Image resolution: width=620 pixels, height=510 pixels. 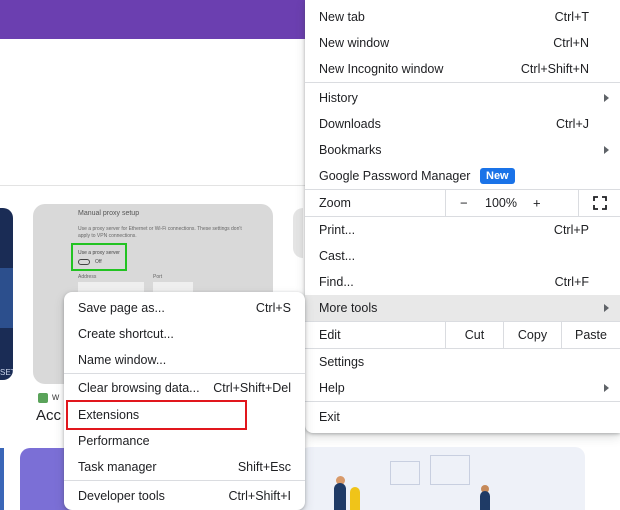 What do you see at coordinates (354, 43) in the screenshot?
I see `menu-item-label: New window` at bounding box center [354, 43].